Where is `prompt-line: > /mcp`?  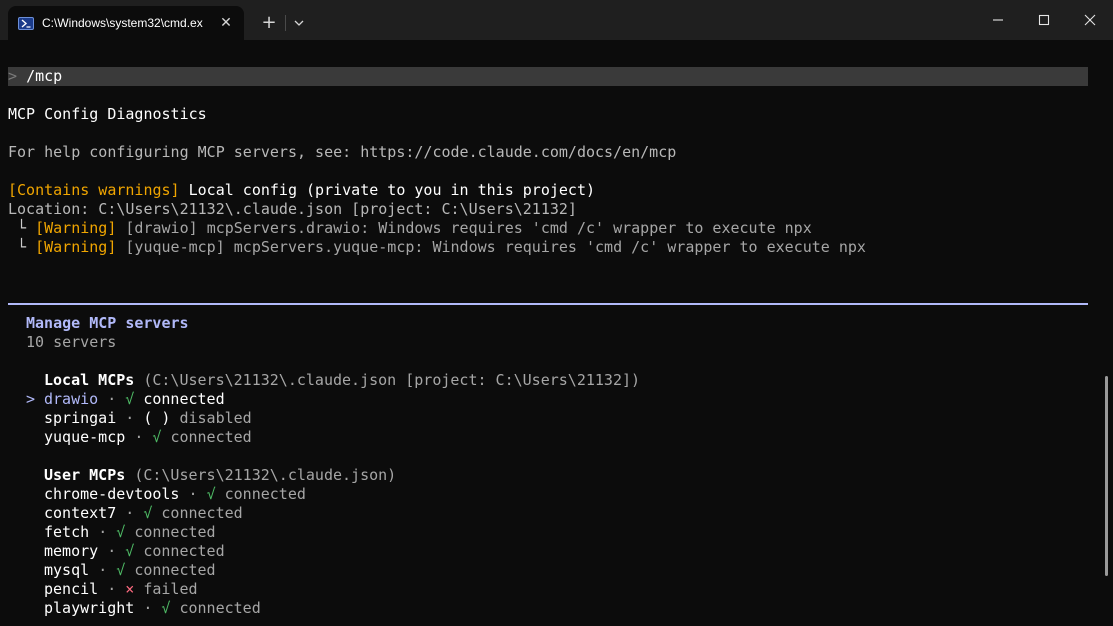
prompt-line: > /mcp is located at coordinates (35, 76).